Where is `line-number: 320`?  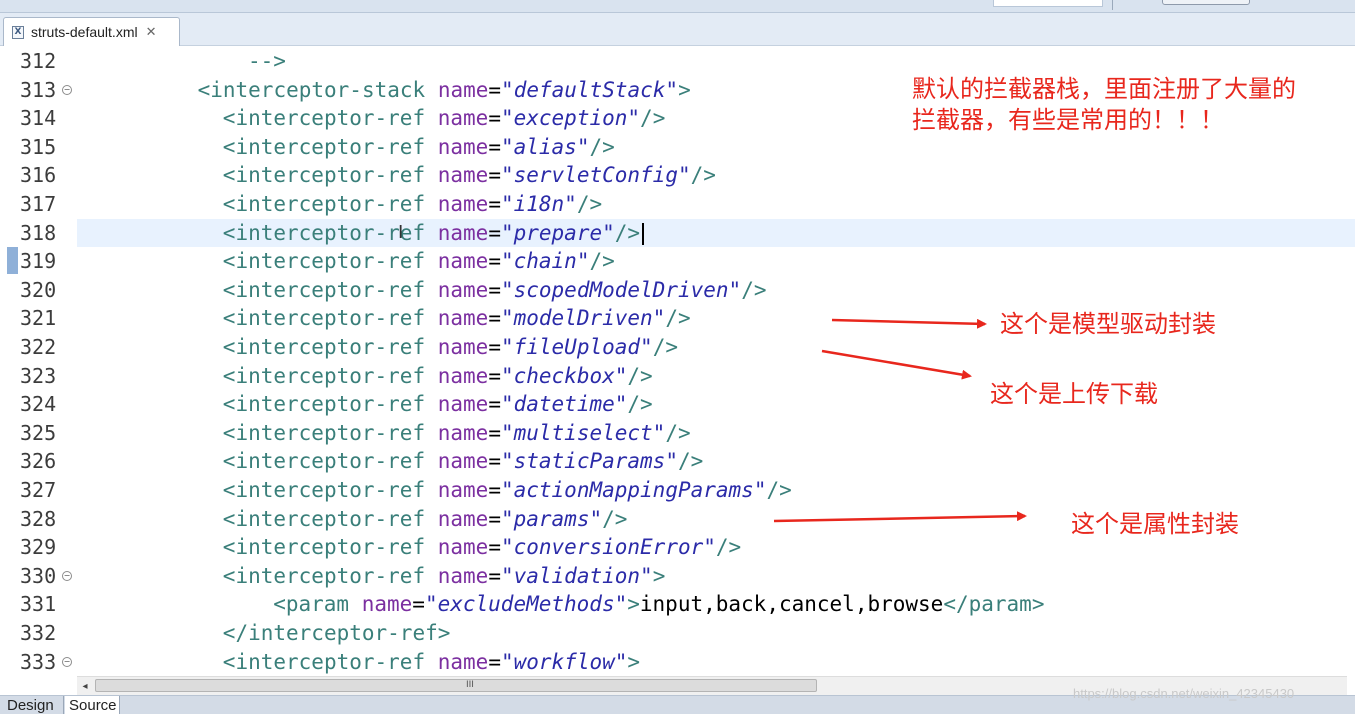 line-number: 320 is located at coordinates (38, 289).